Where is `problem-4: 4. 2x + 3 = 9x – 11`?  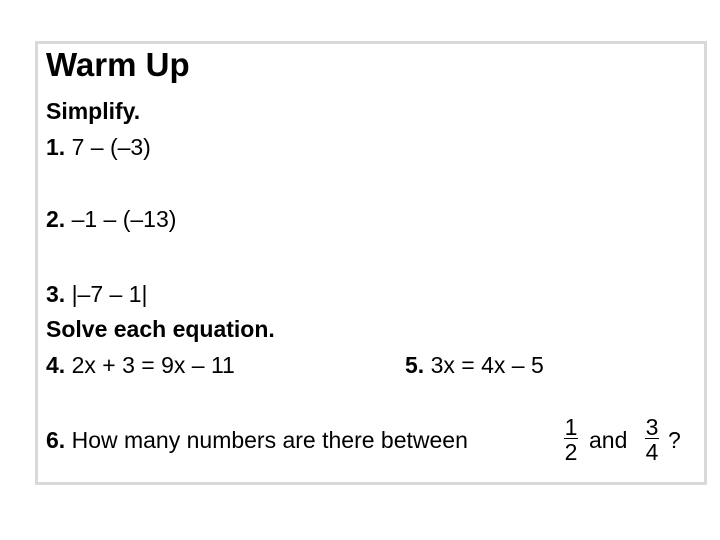 problem-4: 4. 2x + 3 = 9x – 11 is located at coordinates (140, 365).